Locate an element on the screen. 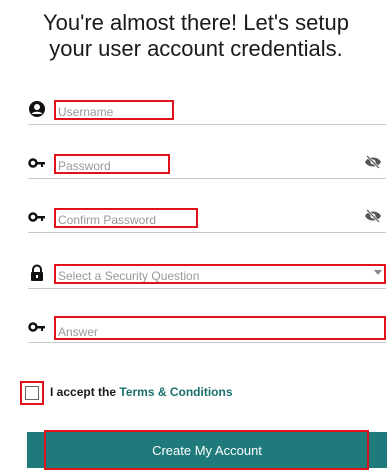 The width and height of the screenshot is (392, 471). answer-placeholder: Answer is located at coordinates (78, 332).